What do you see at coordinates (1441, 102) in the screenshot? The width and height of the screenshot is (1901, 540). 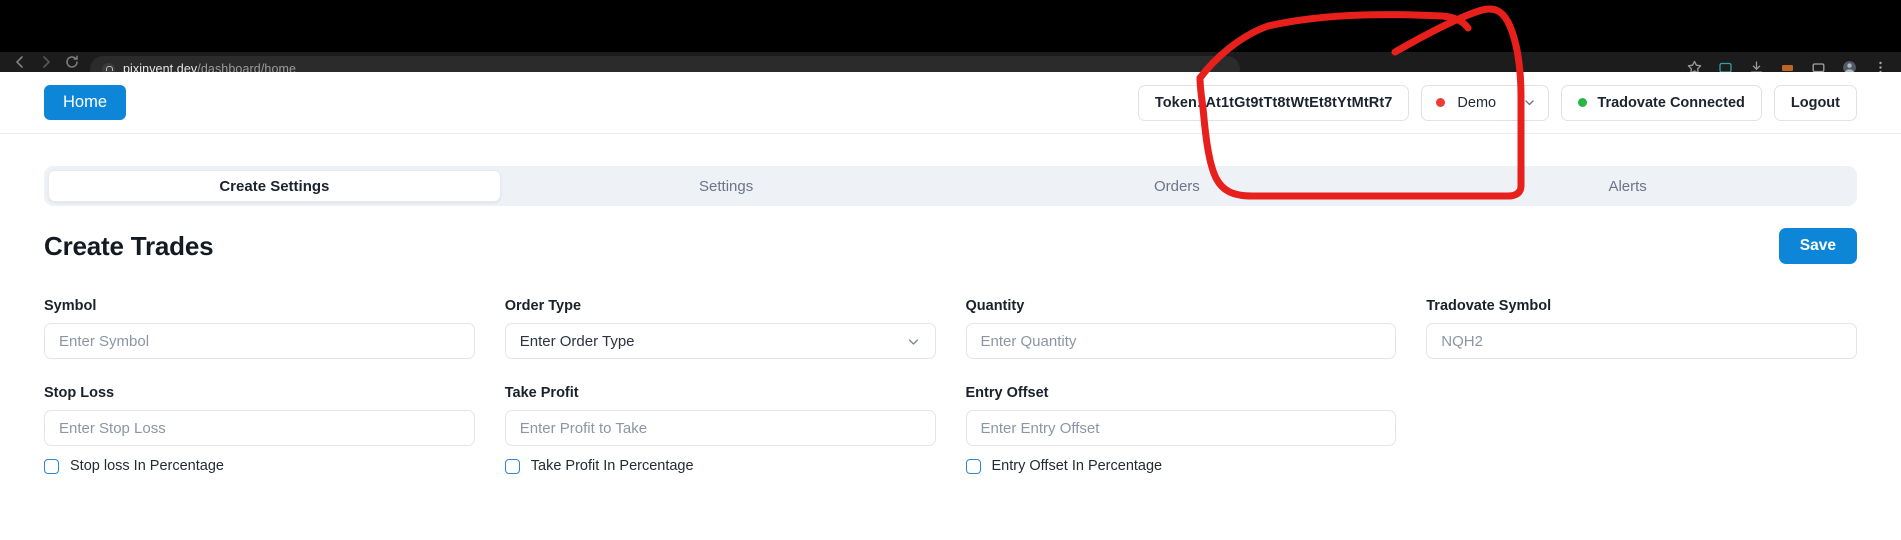 I see `environment-status-dot` at bounding box center [1441, 102].